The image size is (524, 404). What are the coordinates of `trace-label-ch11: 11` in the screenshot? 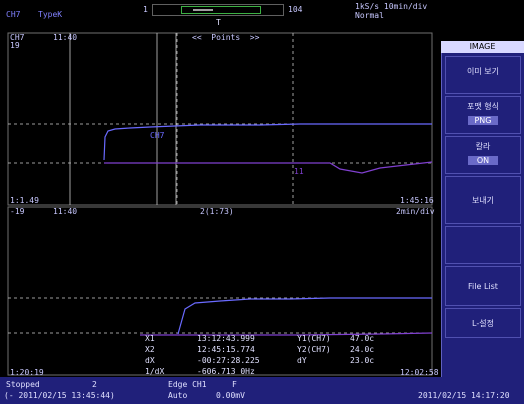 It's located at (299, 171).